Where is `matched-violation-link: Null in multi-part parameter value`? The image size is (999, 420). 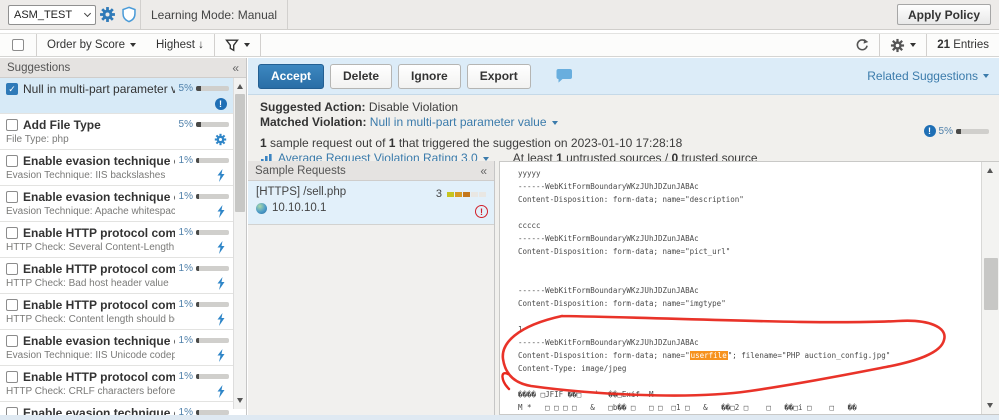
matched-violation-link: Null in multi-part parameter value is located at coordinates (464, 122).